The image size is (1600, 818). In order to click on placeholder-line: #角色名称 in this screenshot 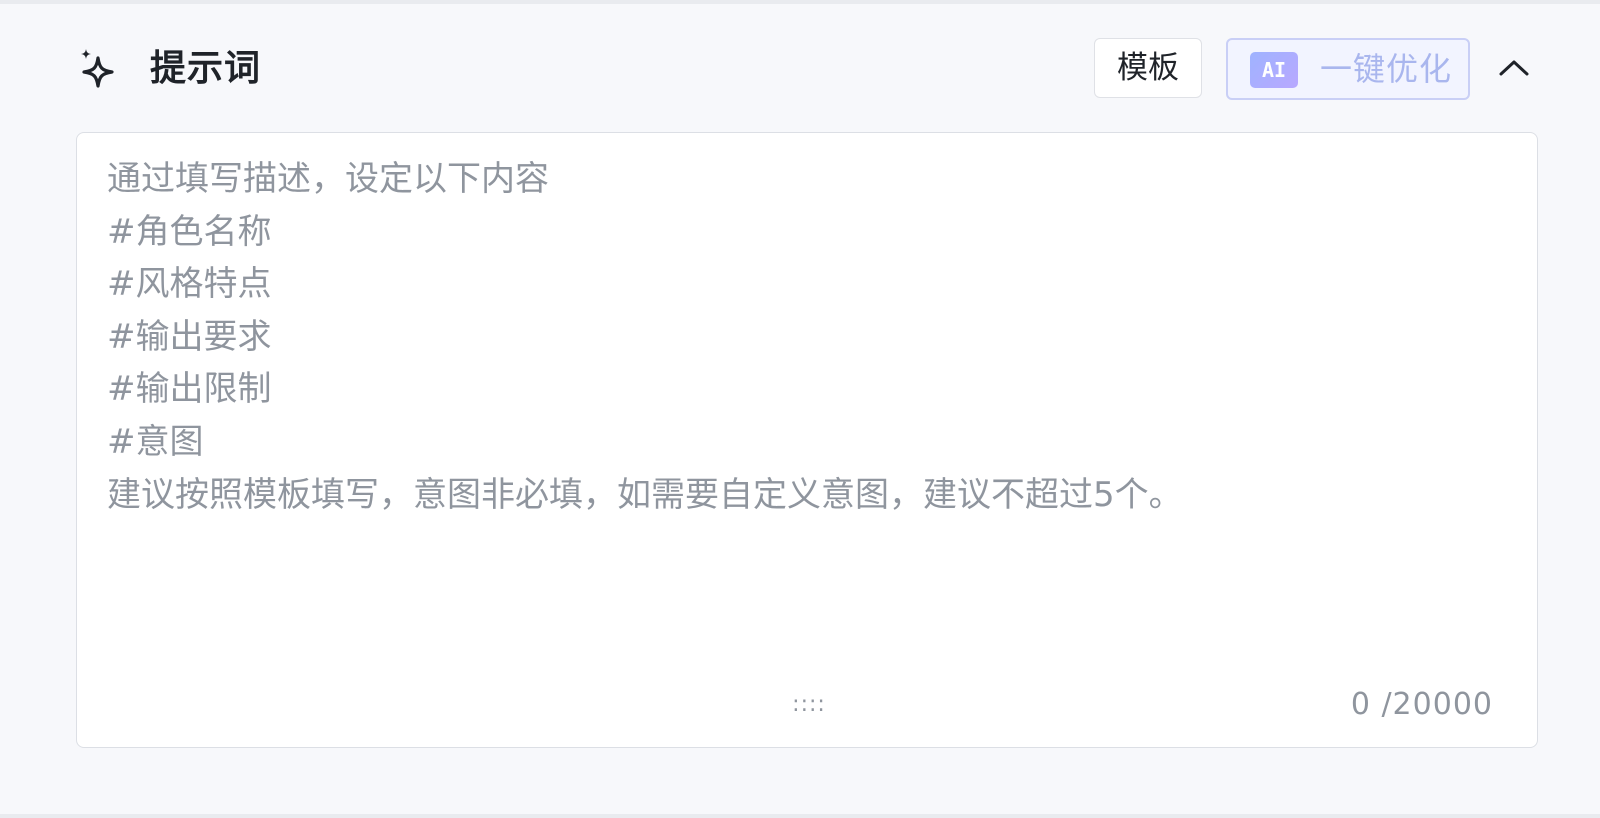, I will do `click(189, 231)`.